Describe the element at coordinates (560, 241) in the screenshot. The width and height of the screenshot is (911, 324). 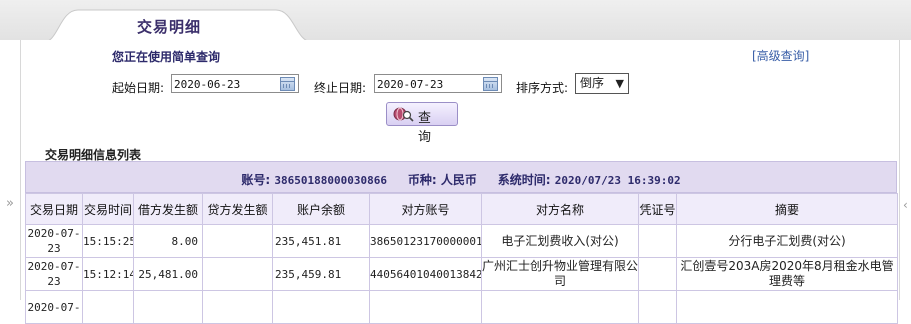
I see `cell-counter-name: 电子汇划费收入(对公)` at that location.